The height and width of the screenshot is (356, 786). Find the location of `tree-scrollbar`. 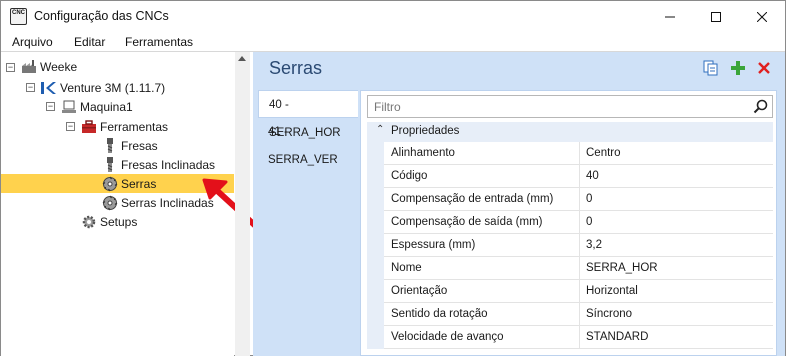

tree-scrollbar is located at coordinates (242, 204).